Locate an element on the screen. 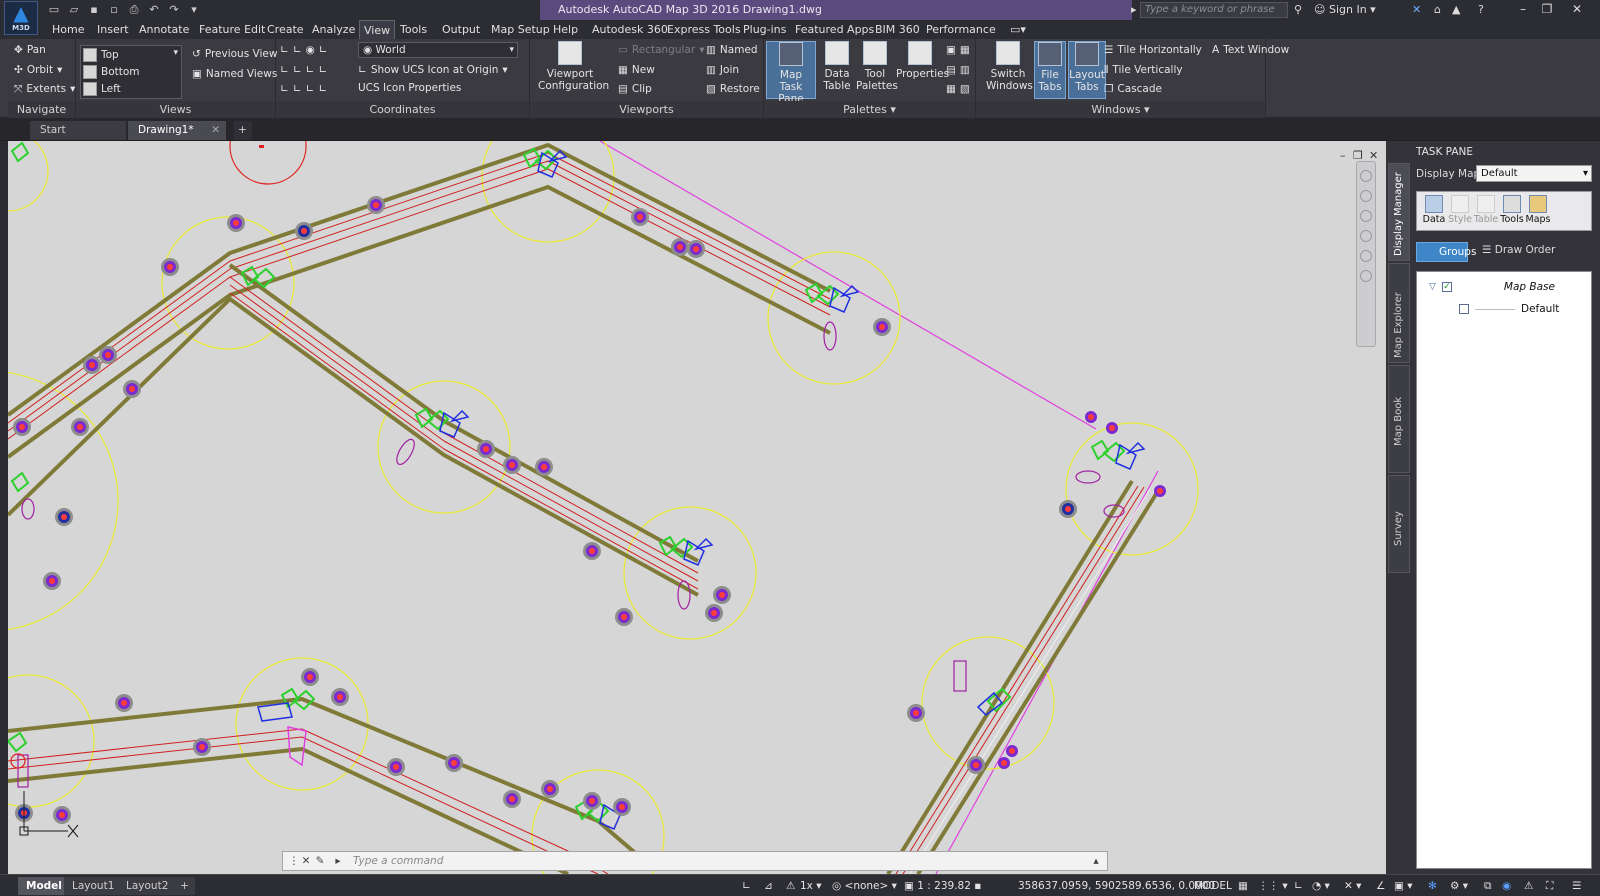  cmd-close-icon: ✕ is located at coordinates (306, 861).